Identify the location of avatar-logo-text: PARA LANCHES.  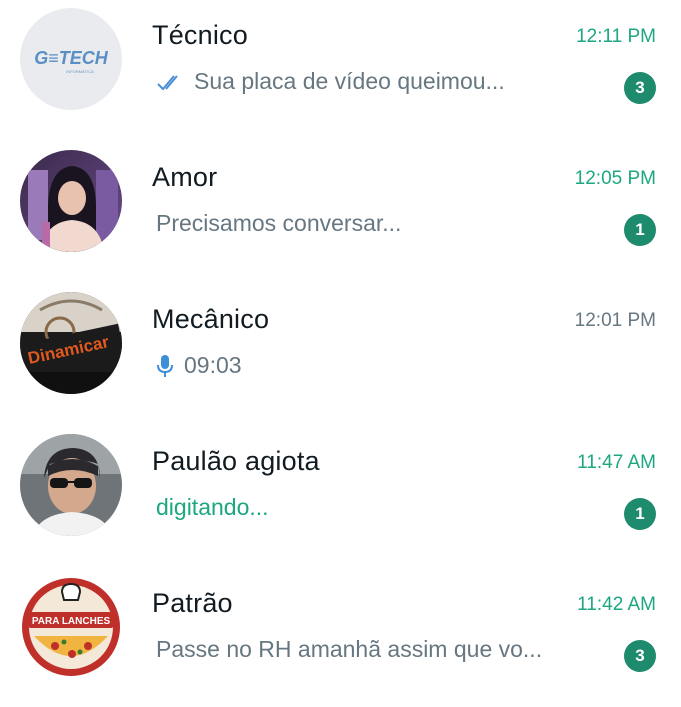
(71, 621).